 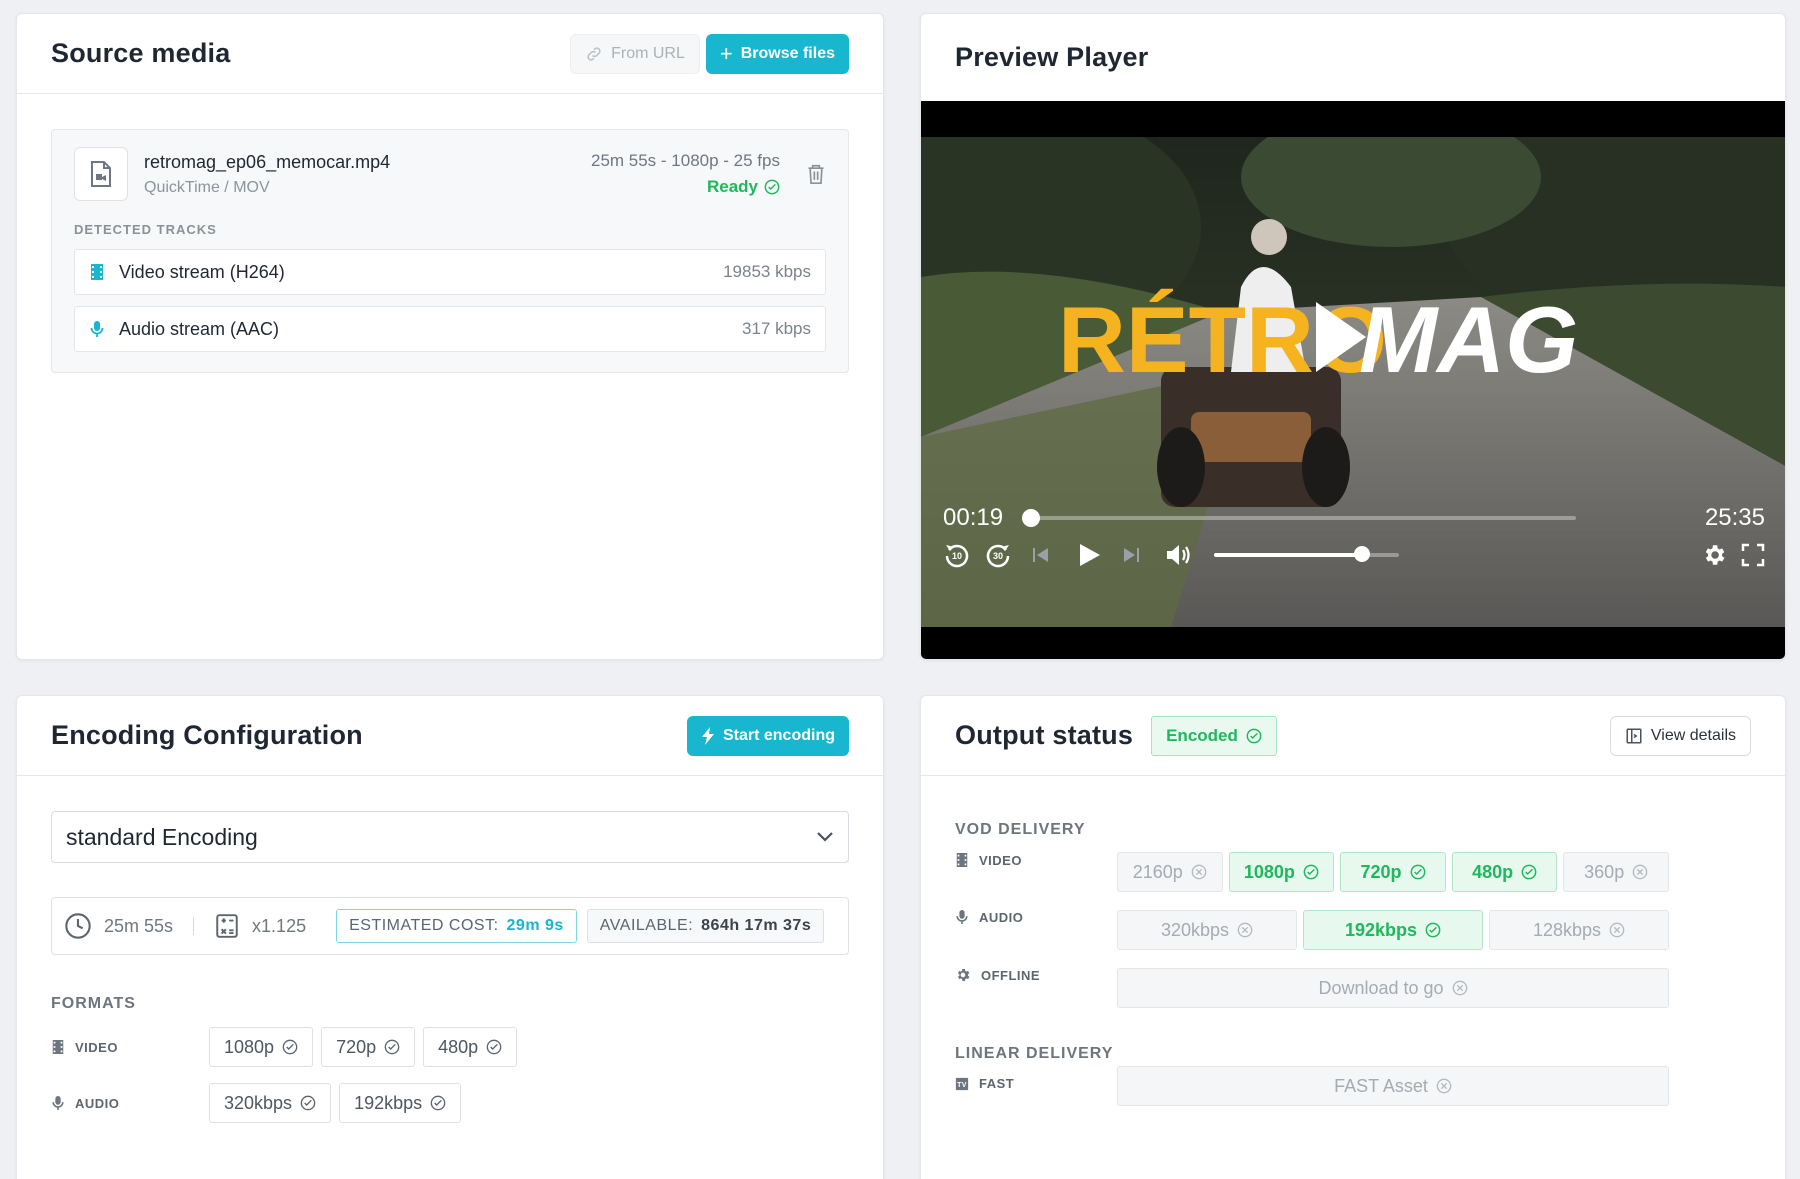 I want to click on rendition-label: 320kbps, so click(x=1195, y=929).